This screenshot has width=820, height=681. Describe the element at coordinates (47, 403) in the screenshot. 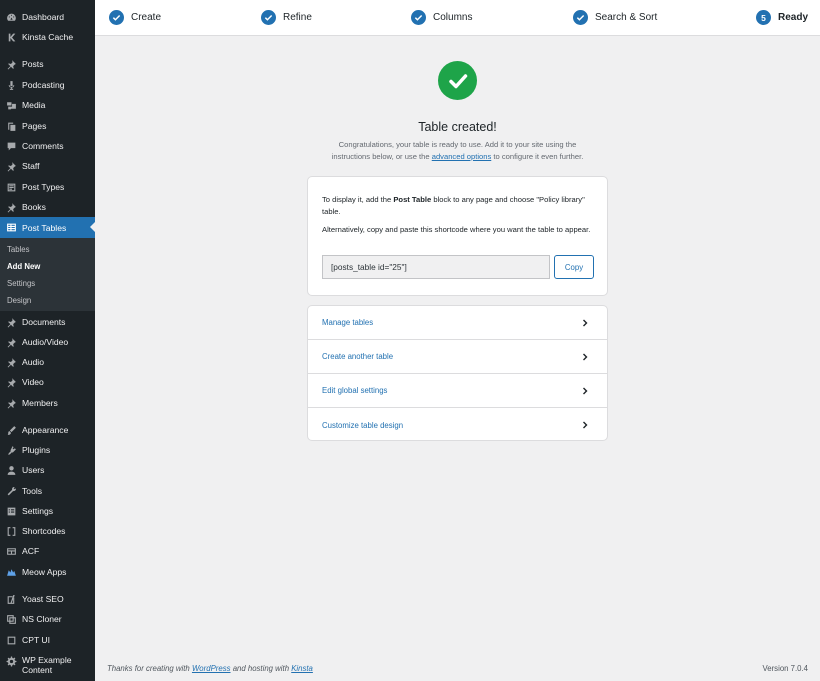

I see `sidebar-item-members: Members` at that location.